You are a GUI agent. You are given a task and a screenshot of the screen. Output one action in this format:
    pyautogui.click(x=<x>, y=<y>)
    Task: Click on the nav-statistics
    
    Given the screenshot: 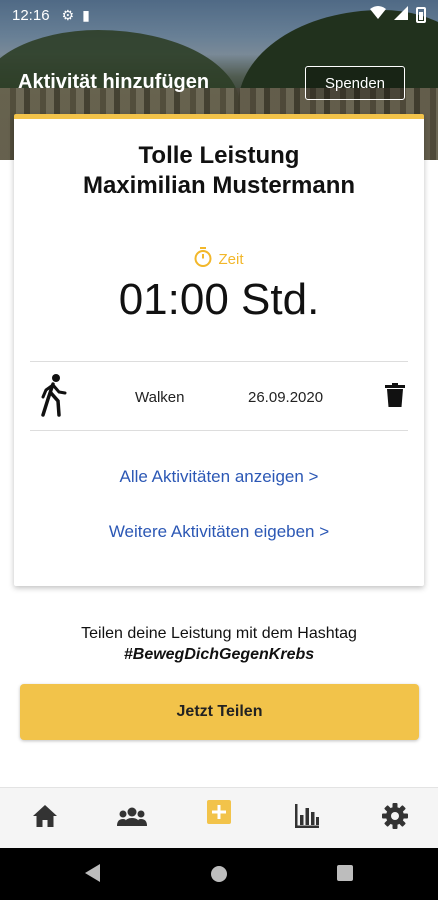 What is the action you would take?
    pyautogui.click(x=307, y=818)
    